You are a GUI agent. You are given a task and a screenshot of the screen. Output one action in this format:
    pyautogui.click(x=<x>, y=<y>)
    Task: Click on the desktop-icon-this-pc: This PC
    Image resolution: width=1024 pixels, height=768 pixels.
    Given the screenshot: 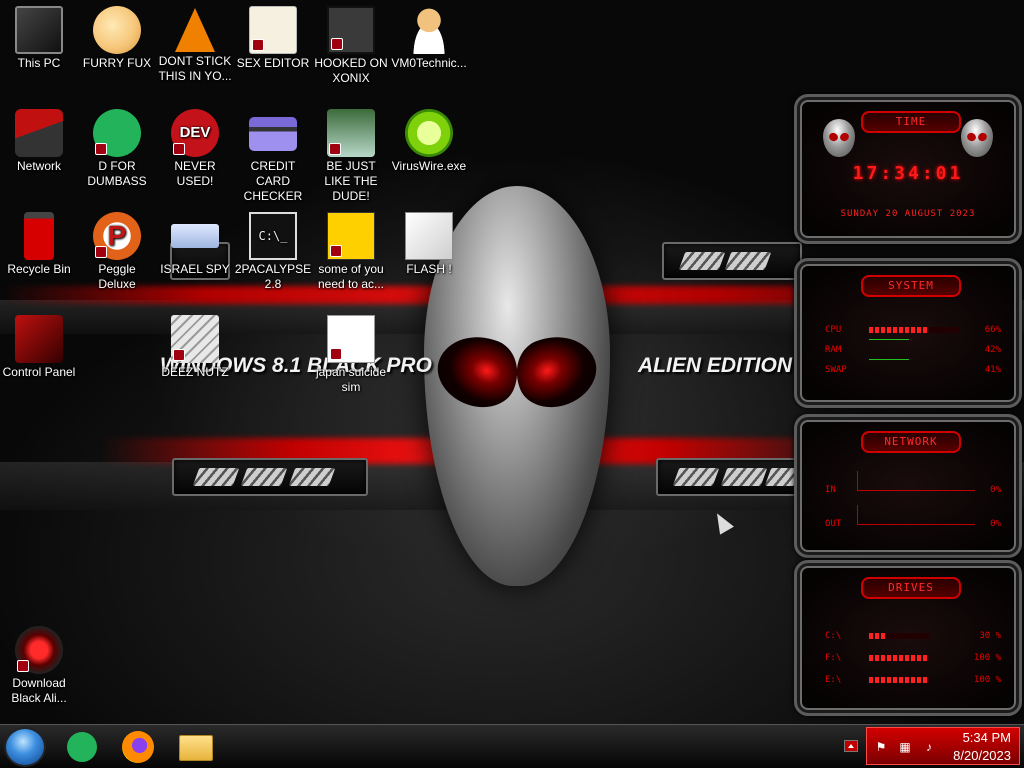 What is the action you would take?
    pyautogui.click(x=39, y=38)
    